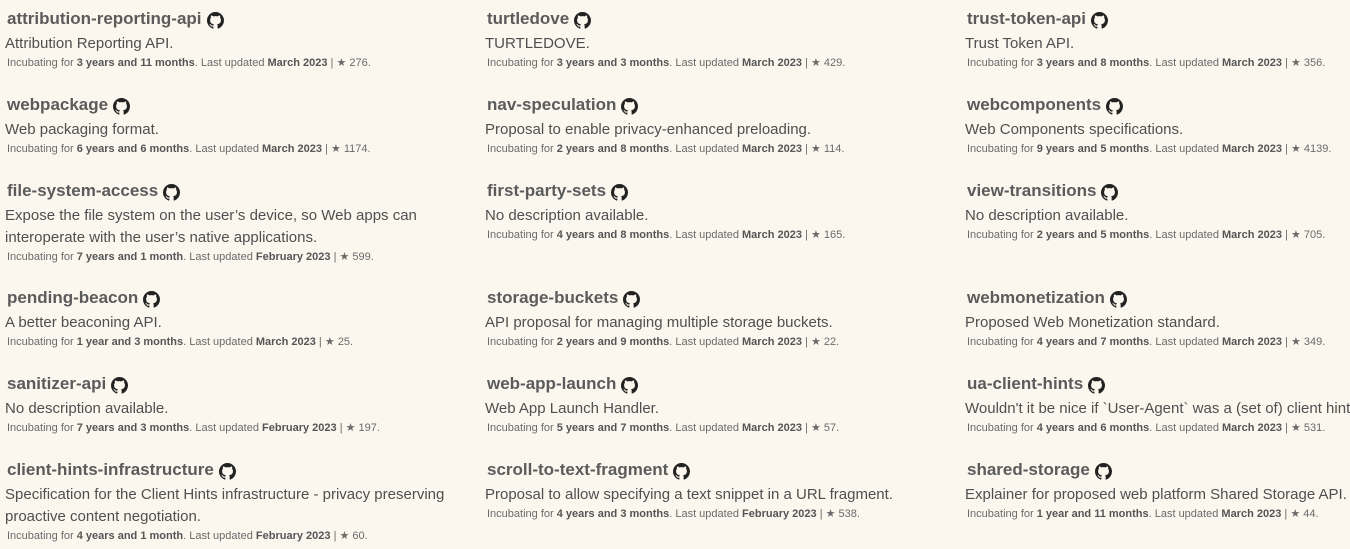  What do you see at coordinates (613, 63) in the screenshot?
I see `project-age: 3 years and 3 months` at bounding box center [613, 63].